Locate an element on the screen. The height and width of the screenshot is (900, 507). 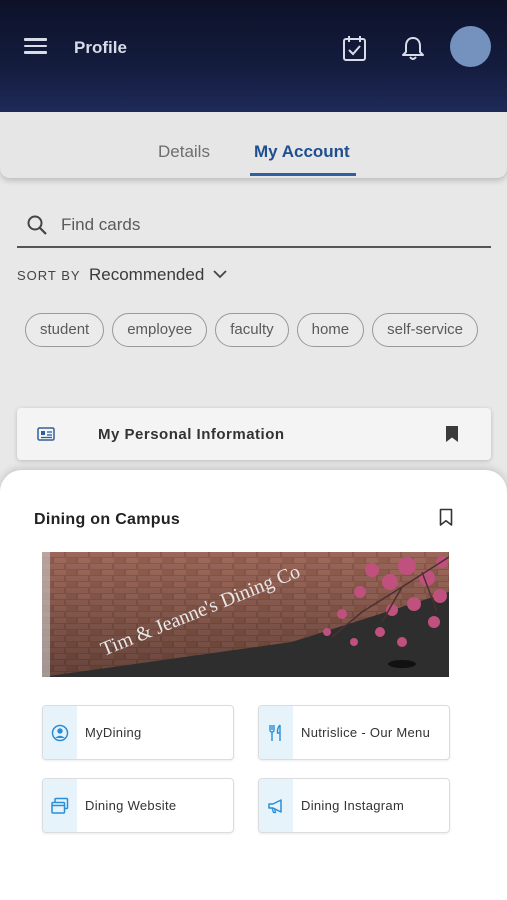
chip-employee: employee is located at coordinates (160, 330).